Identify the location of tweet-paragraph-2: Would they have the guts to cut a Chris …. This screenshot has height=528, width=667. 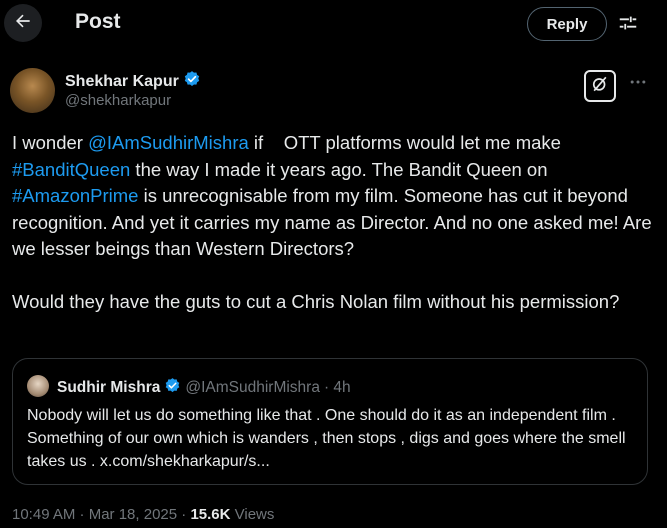
(316, 301).